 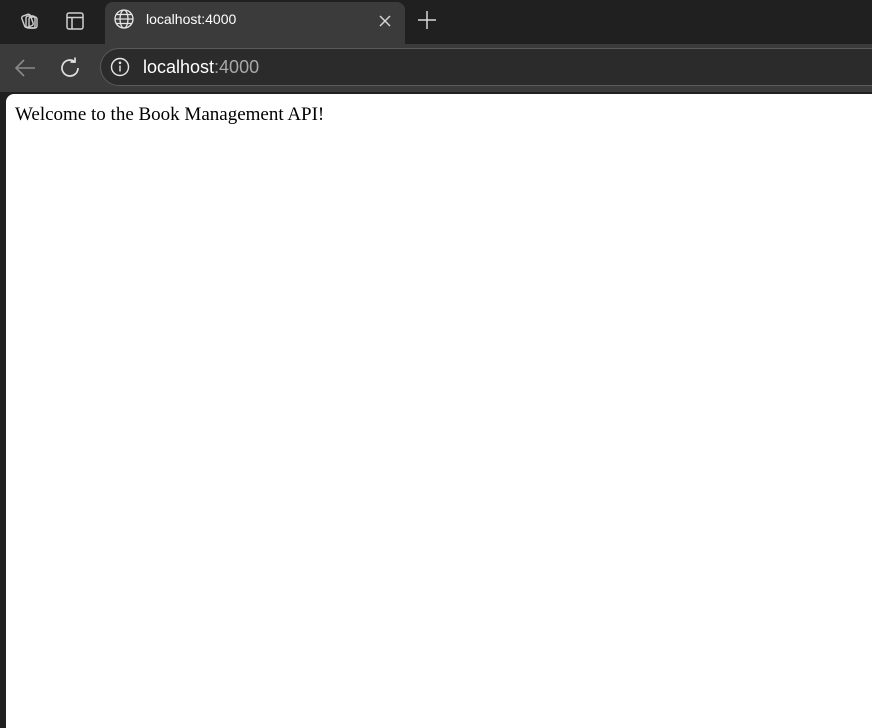 What do you see at coordinates (70, 68) in the screenshot?
I see `reload-icon` at bounding box center [70, 68].